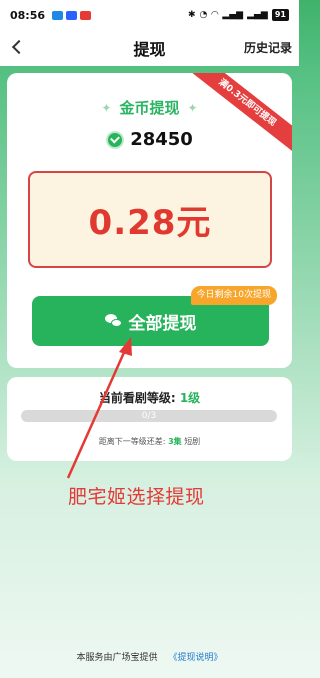  Describe the element at coordinates (86, 15) in the screenshot. I see `video-app-icon` at that location.